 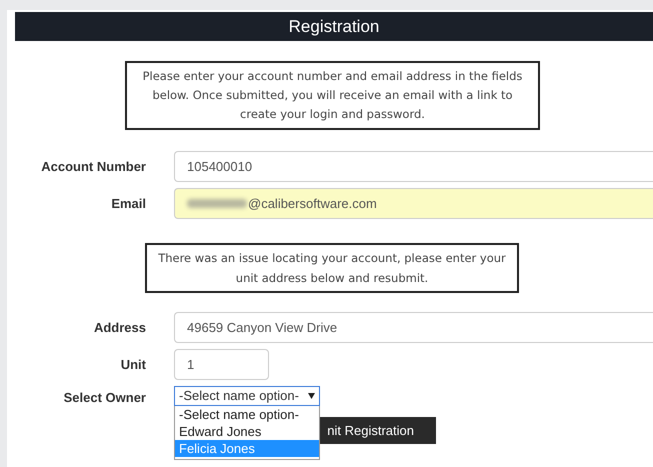 I want to click on input-field: 1, so click(x=221, y=364).